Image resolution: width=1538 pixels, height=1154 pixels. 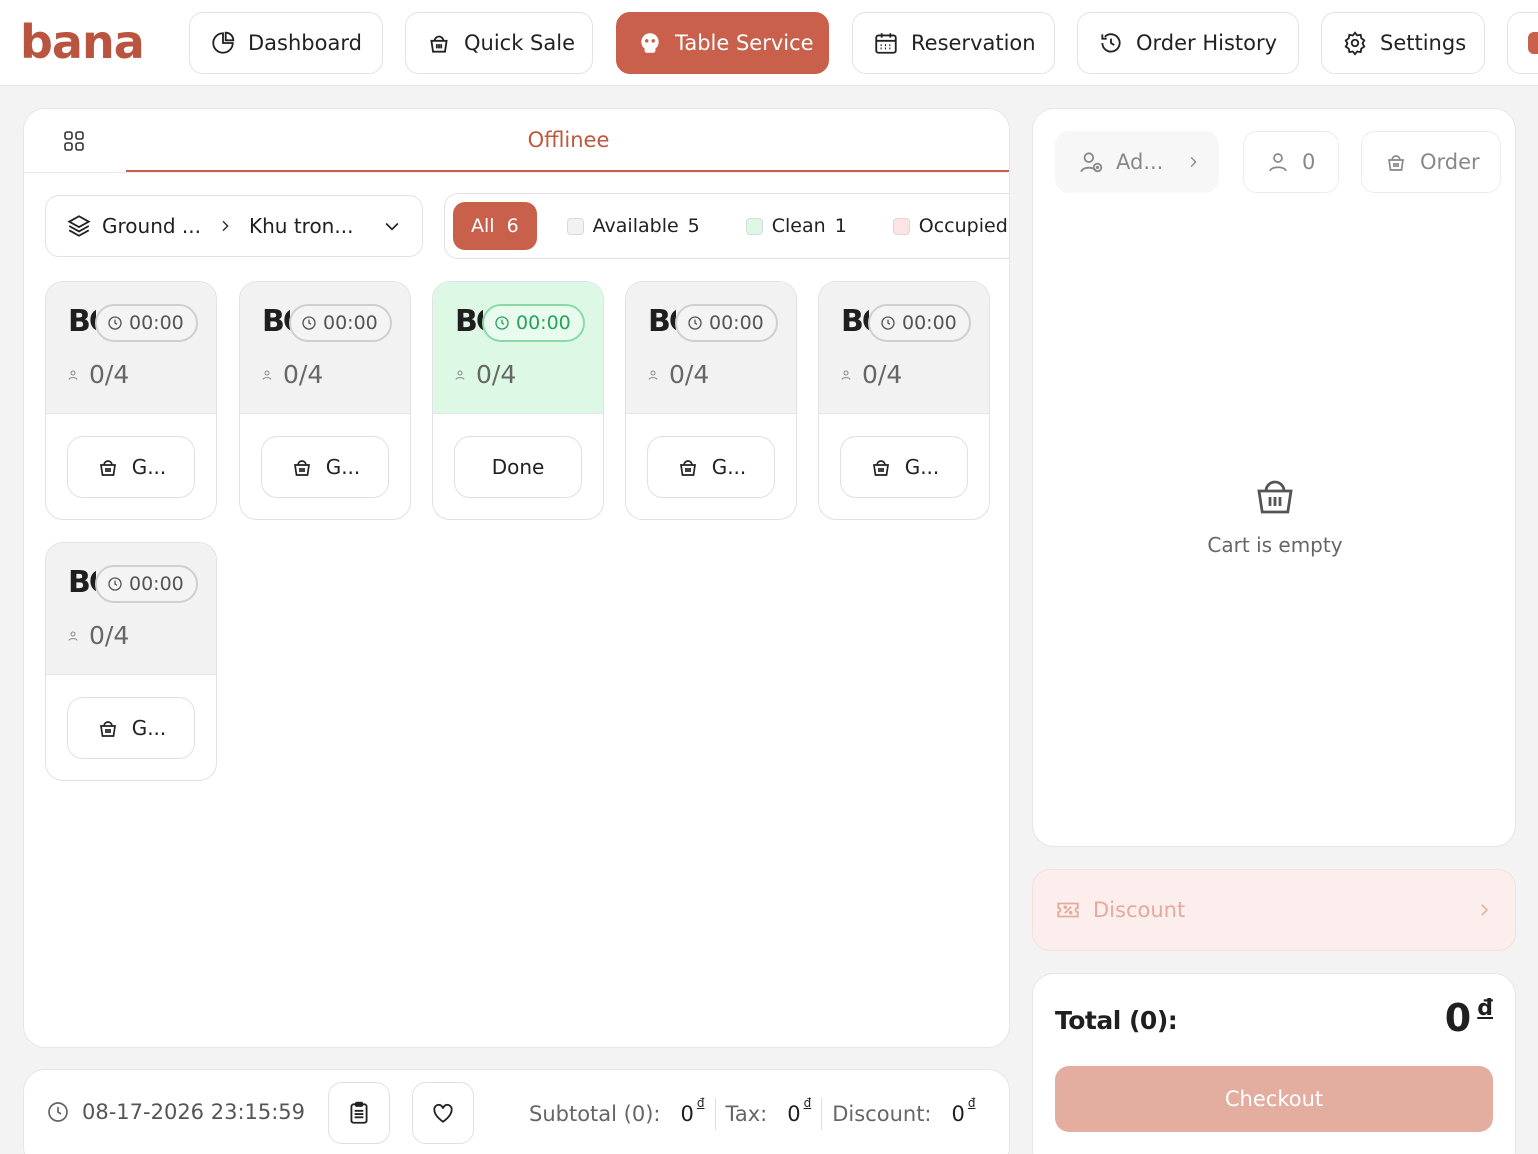 I want to click on datetime-value: 08-17-2026 23:15:59, so click(x=194, y=1112).